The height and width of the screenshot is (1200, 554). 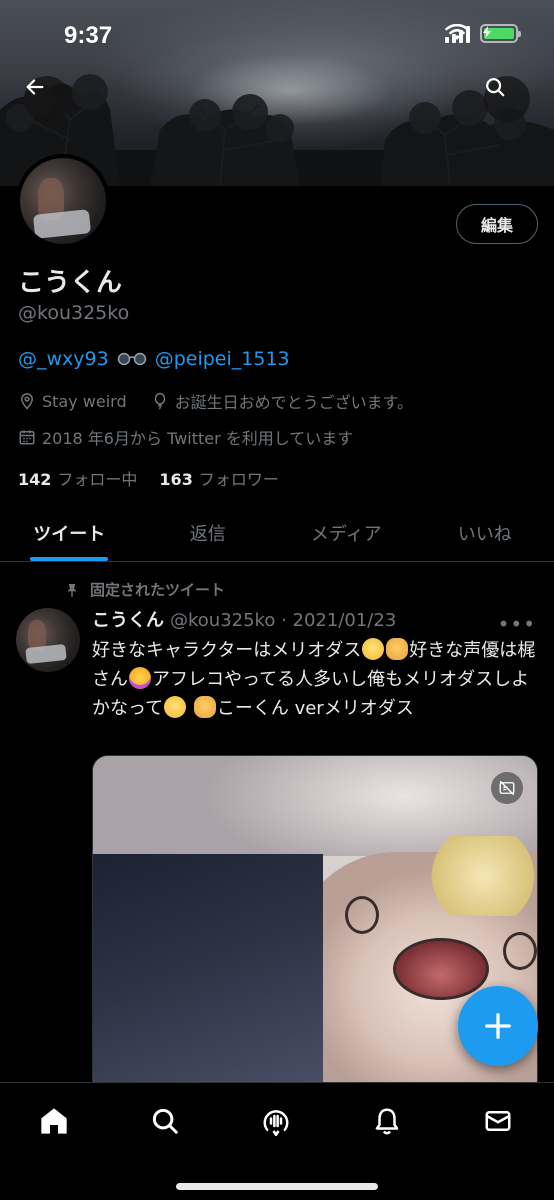 What do you see at coordinates (485, 532) in the screenshot?
I see `tab-likes: いいね` at bounding box center [485, 532].